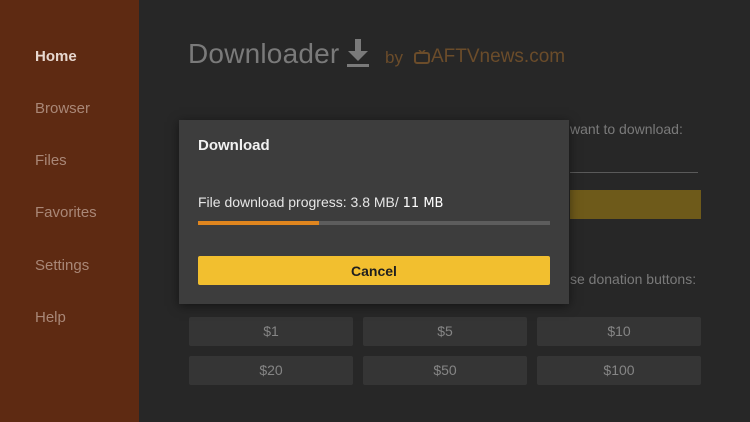 This screenshot has width=750, height=422. Describe the element at coordinates (626, 129) in the screenshot. I see `url-prompt: want to download:` at that location.